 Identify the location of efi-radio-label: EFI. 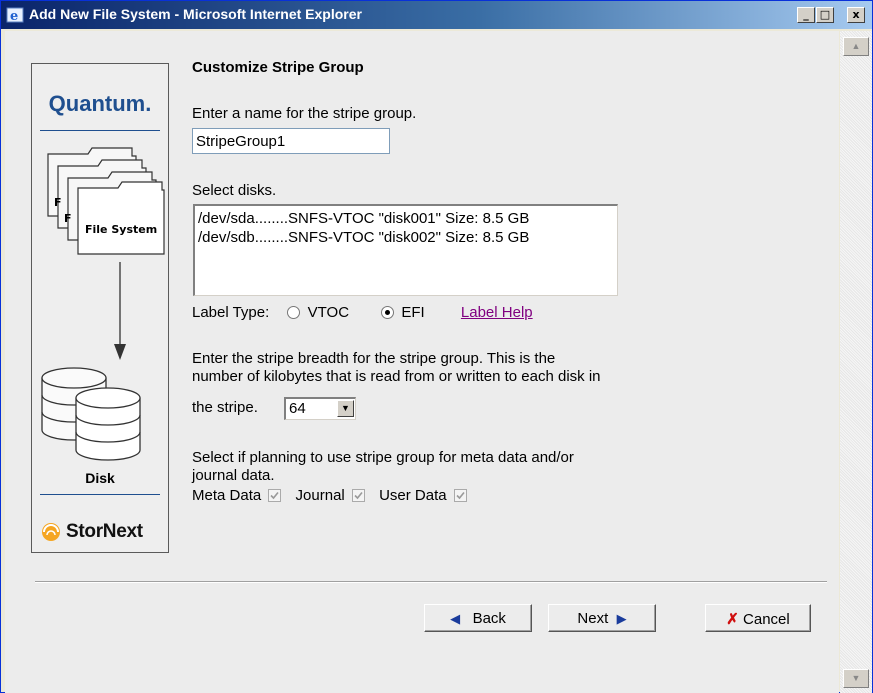
(412, 312).